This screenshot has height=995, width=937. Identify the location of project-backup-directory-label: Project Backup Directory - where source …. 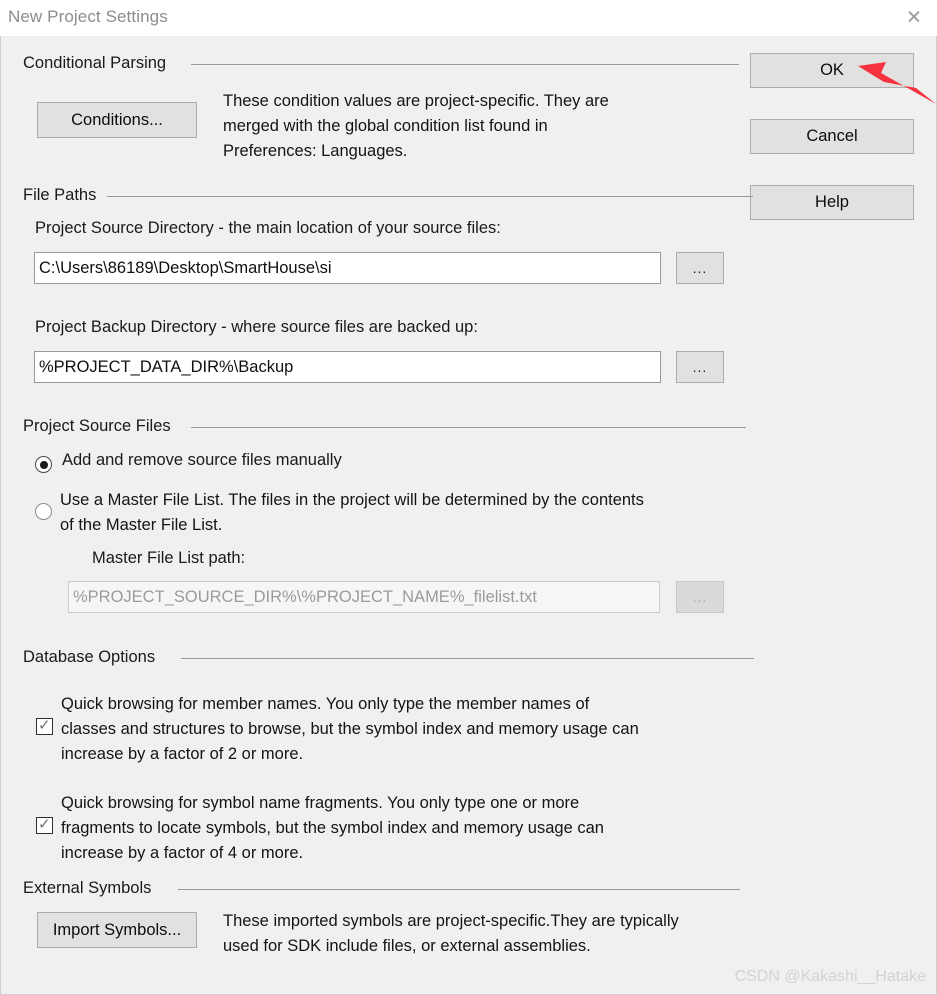
(256, 327).